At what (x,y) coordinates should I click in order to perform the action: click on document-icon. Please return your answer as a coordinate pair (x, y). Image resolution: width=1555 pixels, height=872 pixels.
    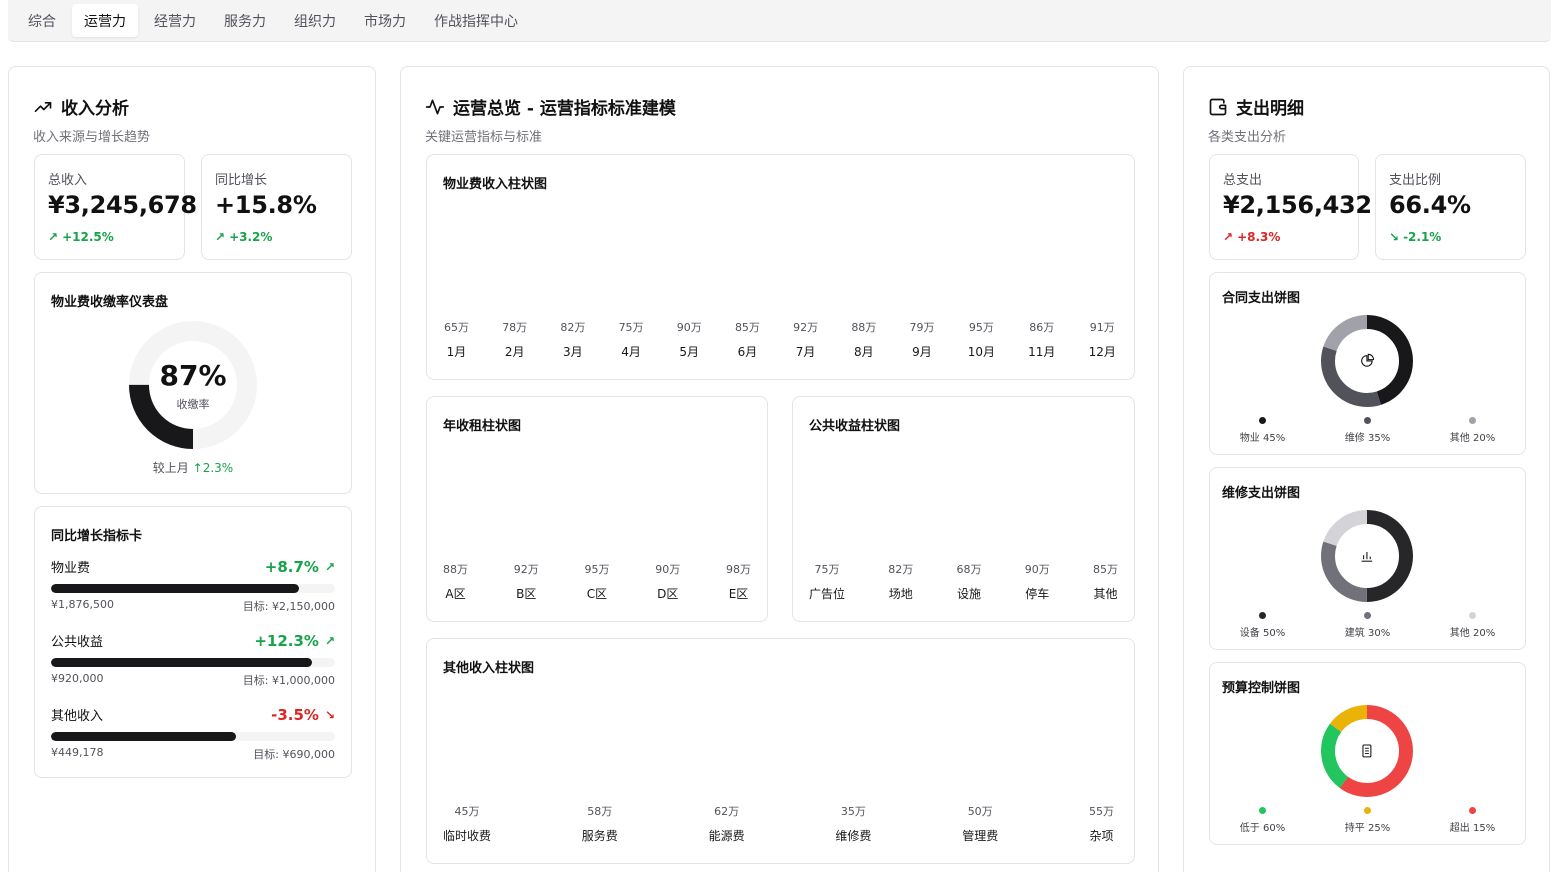
    Looking at the image, I should click on (1367, 751).